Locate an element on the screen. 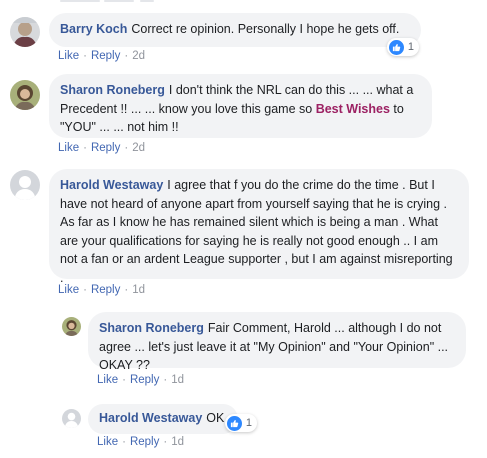 This screenshot has height=458, width=487. comment-bubble: Harold Westaway OK is located at coordinates (163, 419).